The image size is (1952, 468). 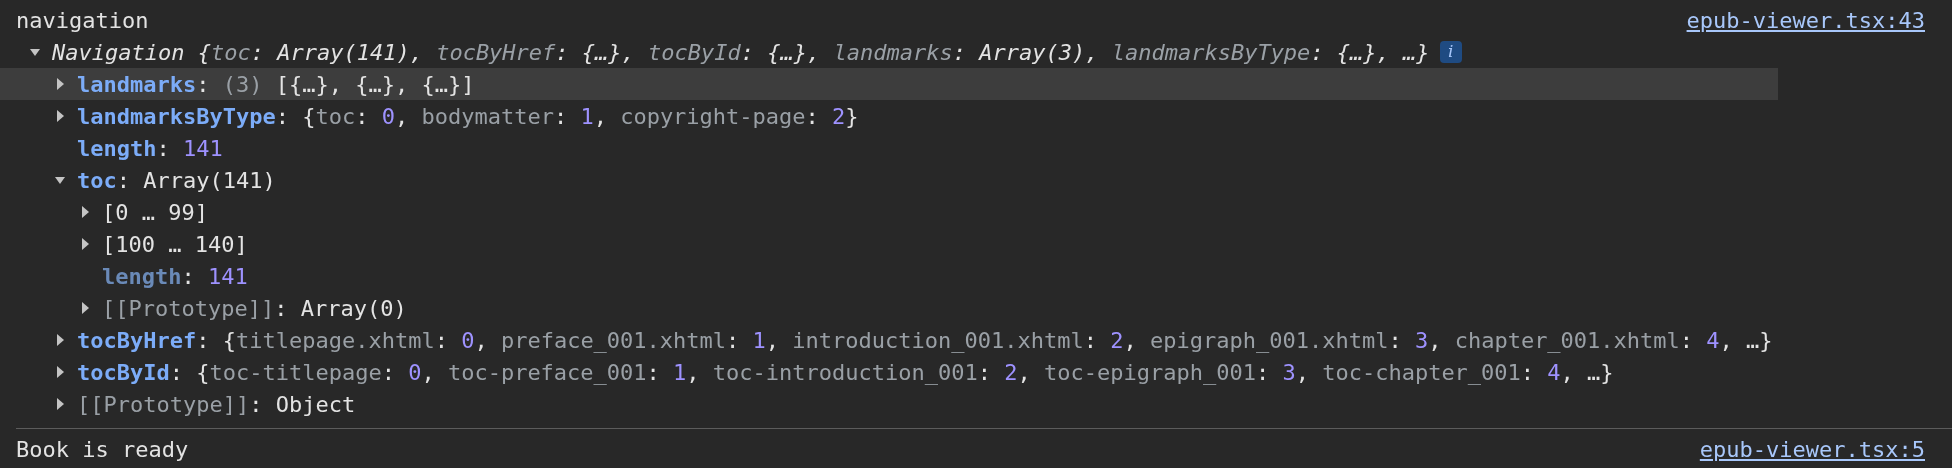 I want to click on console-message: navigation, so click(x=82, y=20).